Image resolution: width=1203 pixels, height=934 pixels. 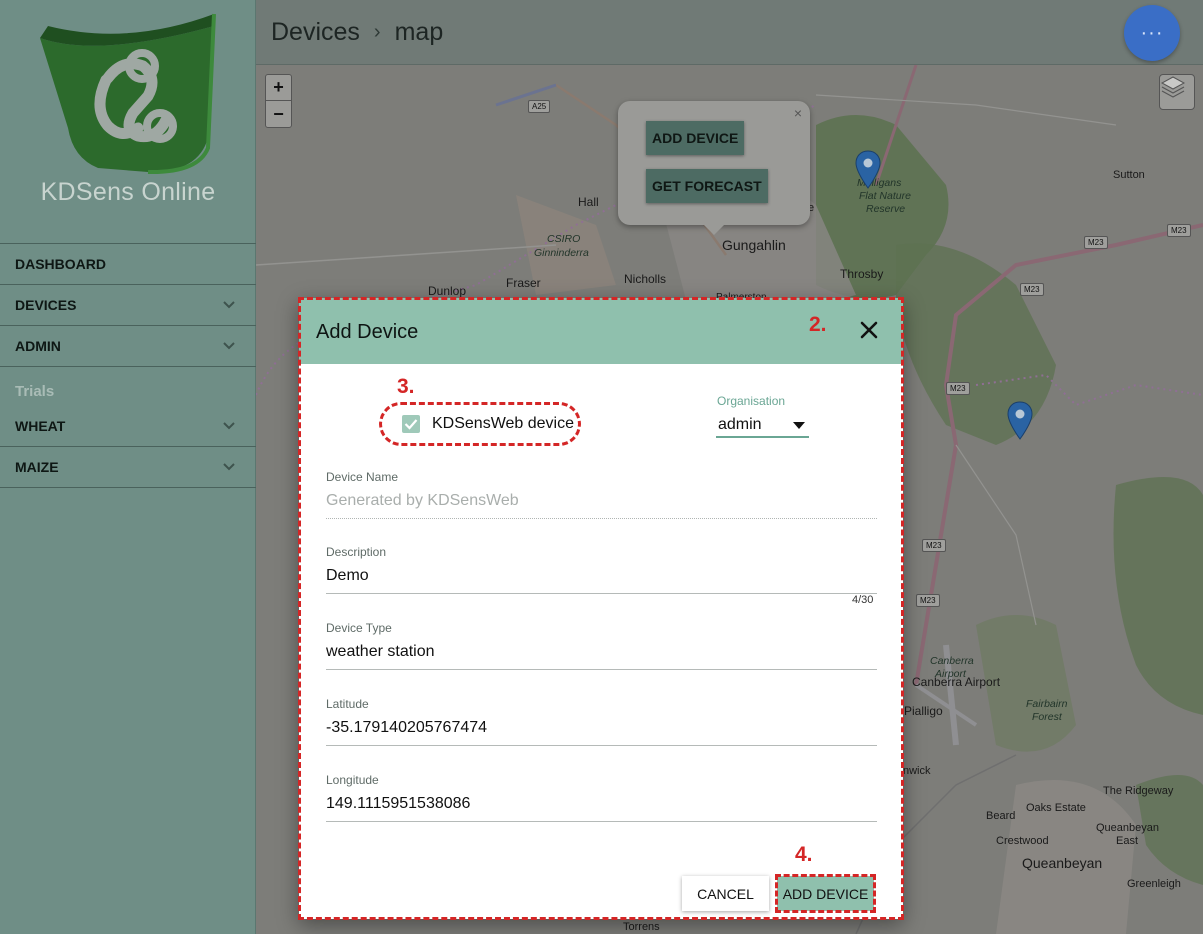 What do you see at coordinates (356, 552) in the screenshot?
I see `field-label: Description` at bounding box center [356, 552].